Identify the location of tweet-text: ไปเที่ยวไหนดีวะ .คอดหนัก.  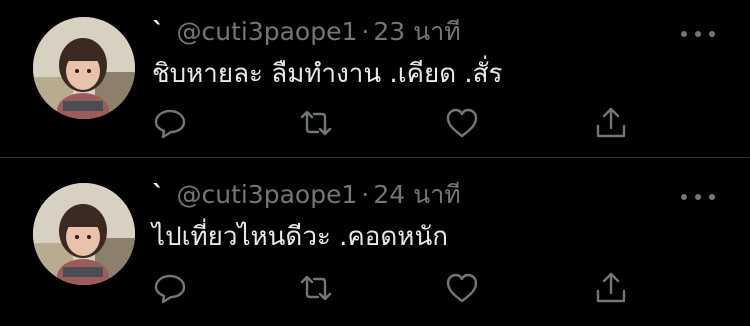
(300, 237).